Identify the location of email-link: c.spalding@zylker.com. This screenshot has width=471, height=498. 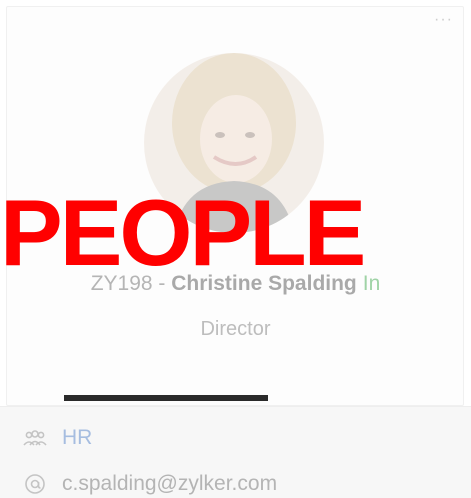
(169, 484).